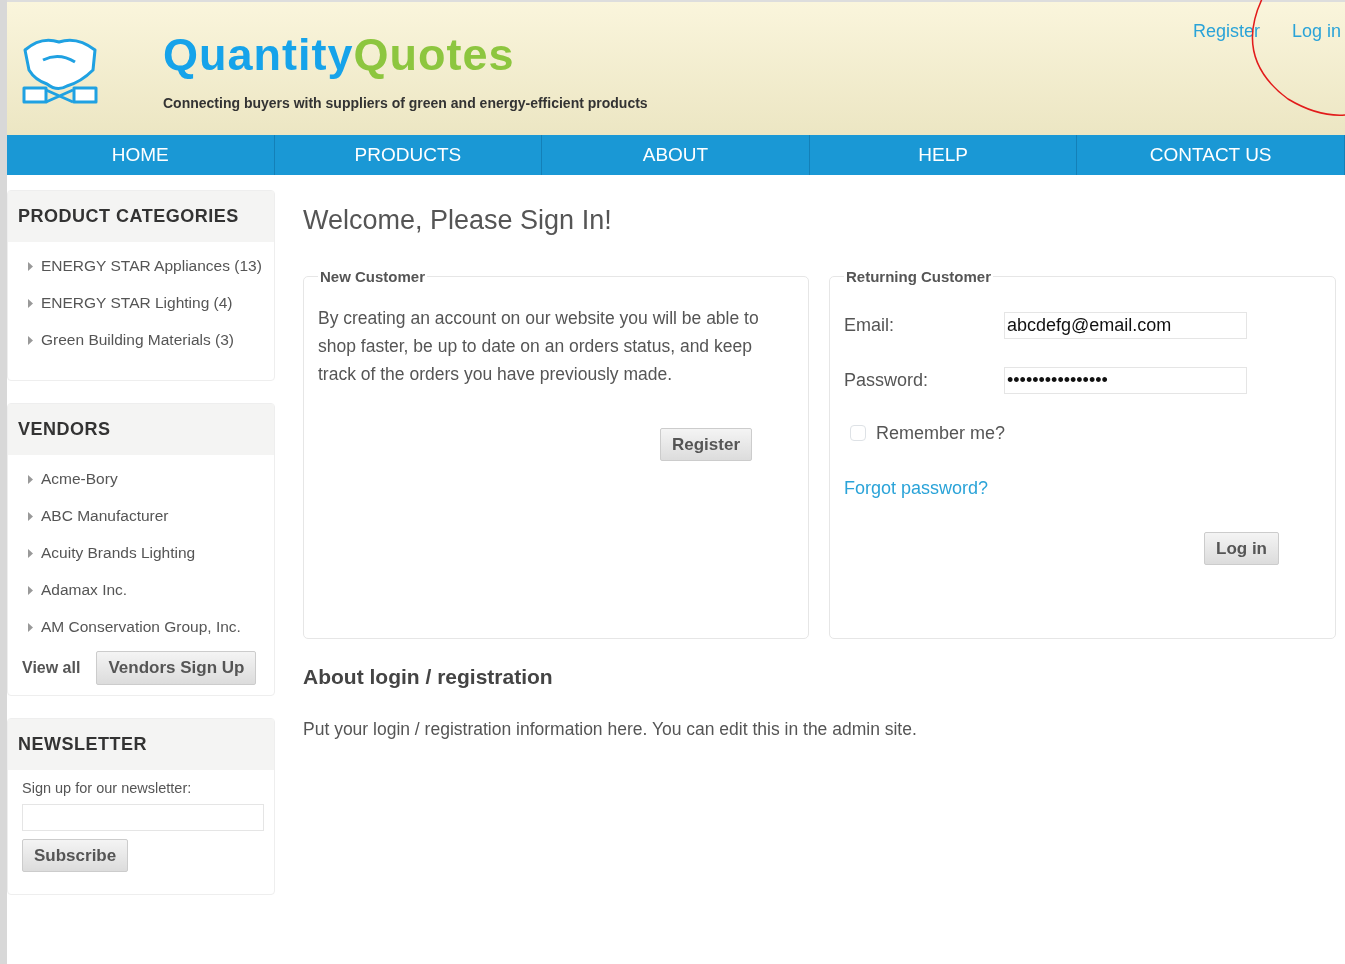 Image resolution: width=1345 pixels, height=964 pixels. Describe the element at coordinates (941, 433) in the screenshot. I see `remember-label: Remember me?` at that location.